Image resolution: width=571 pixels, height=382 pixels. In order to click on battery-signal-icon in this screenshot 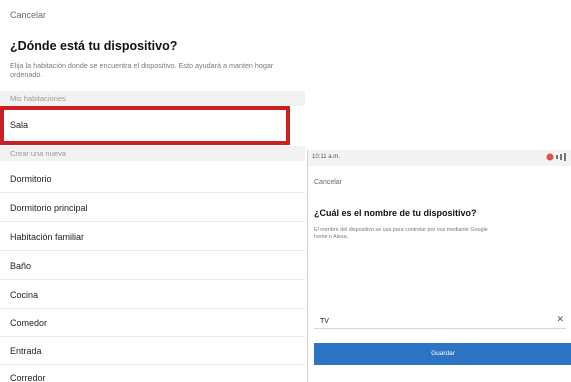, I will do `click(556, 157)`.